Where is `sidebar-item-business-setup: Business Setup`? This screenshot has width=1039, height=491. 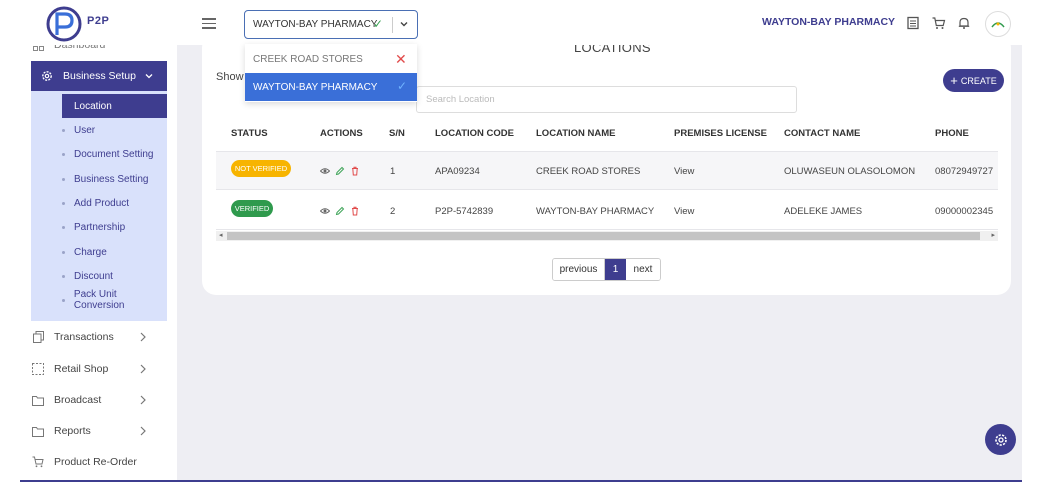 sidebar-item-business-setup: Business Setup is located at coordinates (99, 76).